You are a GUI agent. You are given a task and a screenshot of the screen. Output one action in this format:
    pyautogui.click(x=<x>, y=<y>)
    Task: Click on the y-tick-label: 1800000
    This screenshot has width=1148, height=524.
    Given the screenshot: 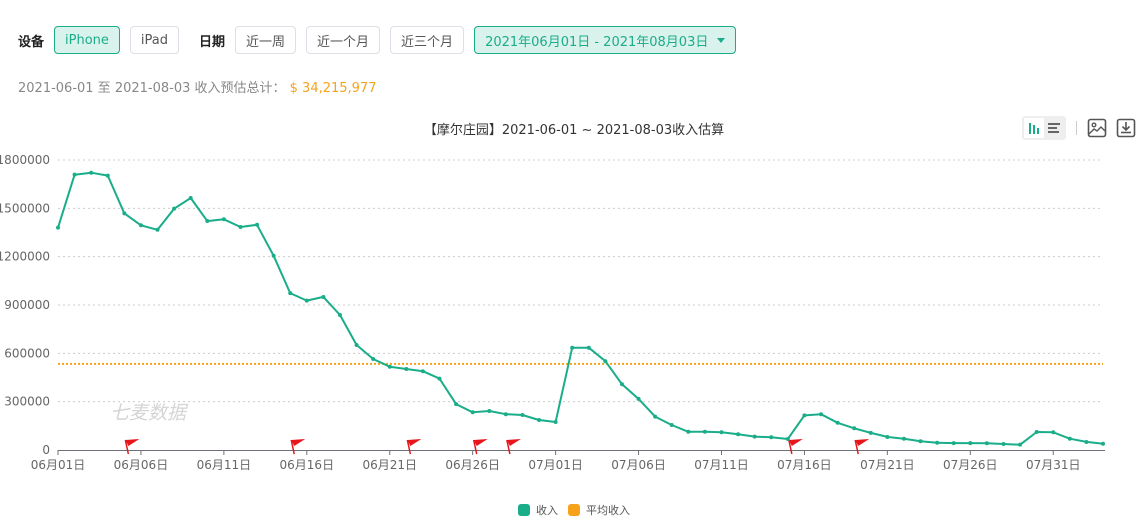 What is the action you would take?
    pyautogui.click(x=25, y=160)
    